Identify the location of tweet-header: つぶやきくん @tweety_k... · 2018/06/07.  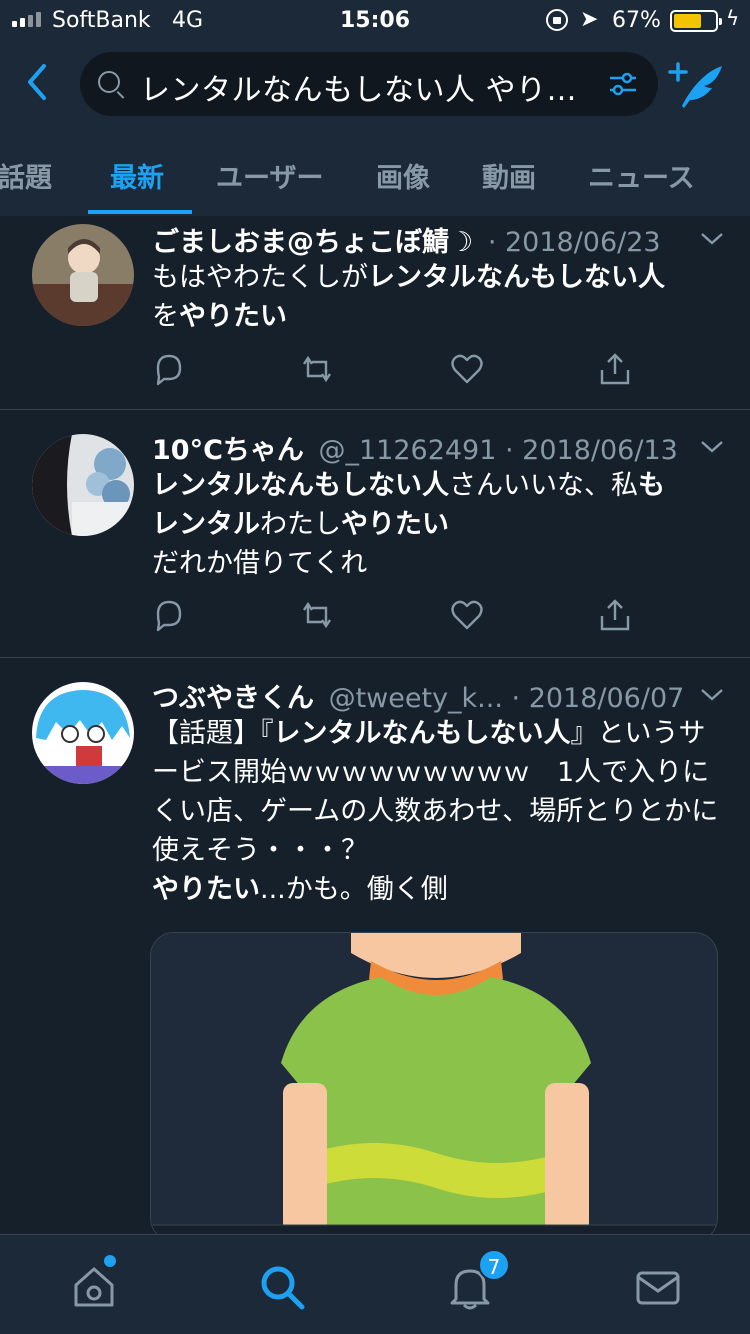
(418, 695).